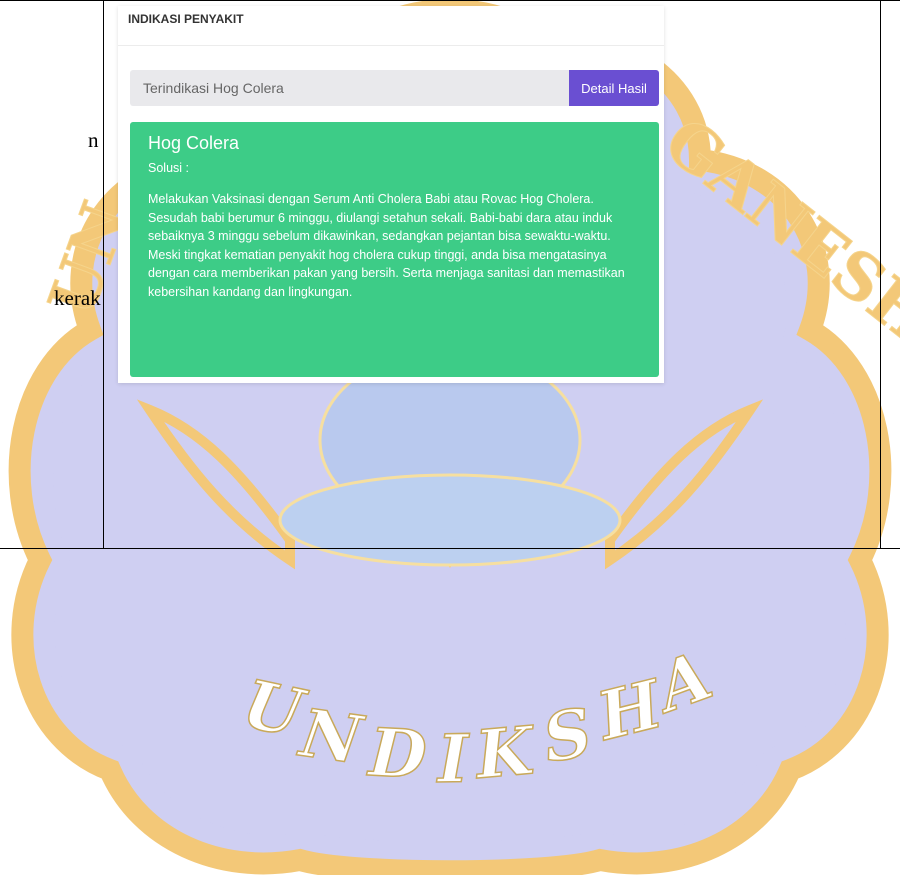 The height and width of the screenshot is (875, 900). Describe the element at coordinates (505, 752) in the screenshot. I see `svg-text: K` at that location.